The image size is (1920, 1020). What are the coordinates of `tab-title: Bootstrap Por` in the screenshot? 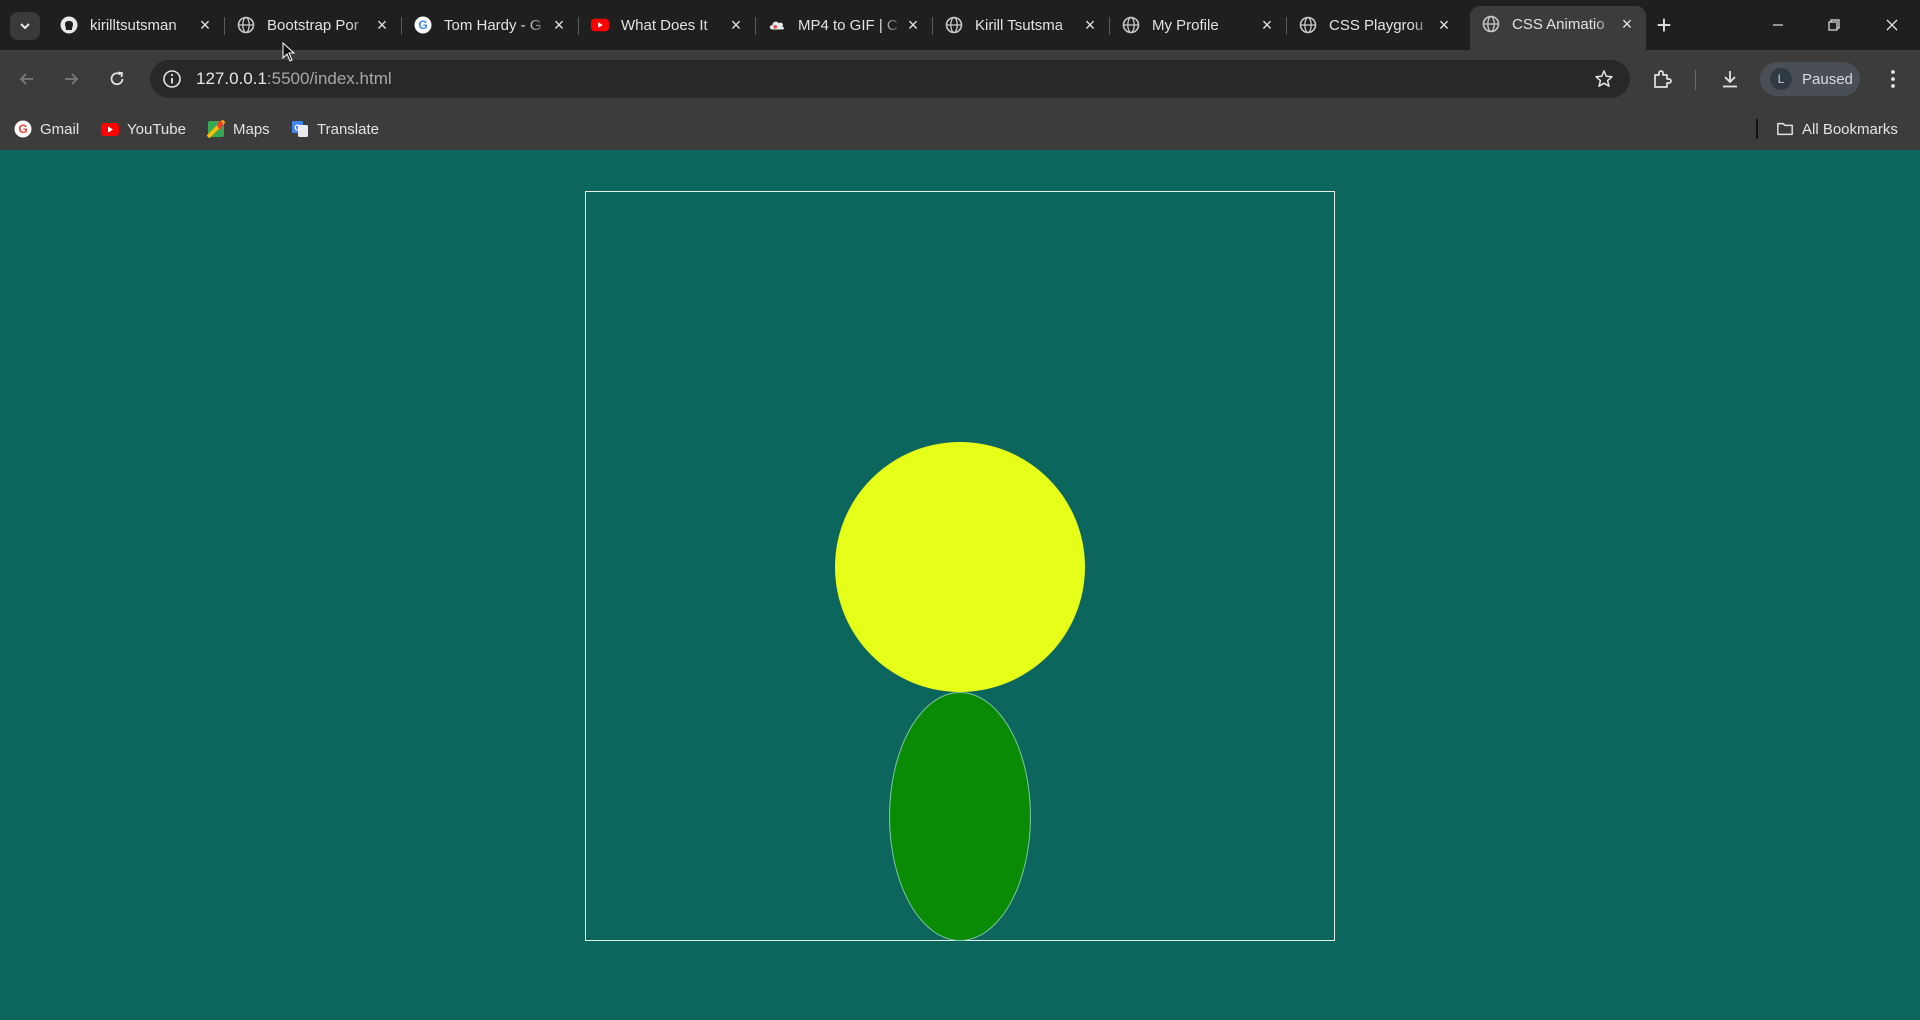 It's located at (313, 25).